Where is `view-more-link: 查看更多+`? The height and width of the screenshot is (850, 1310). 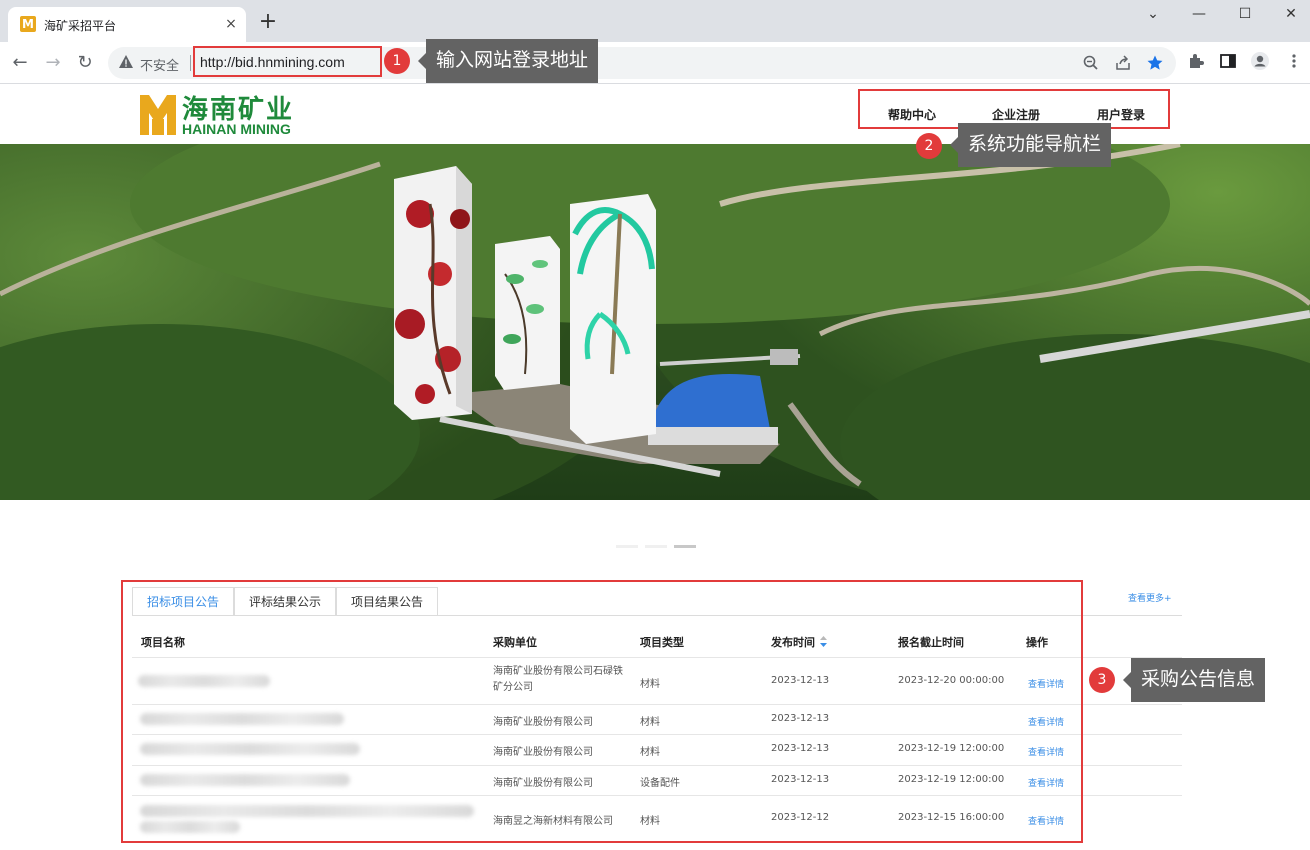
view-more-link: 查看更多+ is located at coordinates (1150, 597).